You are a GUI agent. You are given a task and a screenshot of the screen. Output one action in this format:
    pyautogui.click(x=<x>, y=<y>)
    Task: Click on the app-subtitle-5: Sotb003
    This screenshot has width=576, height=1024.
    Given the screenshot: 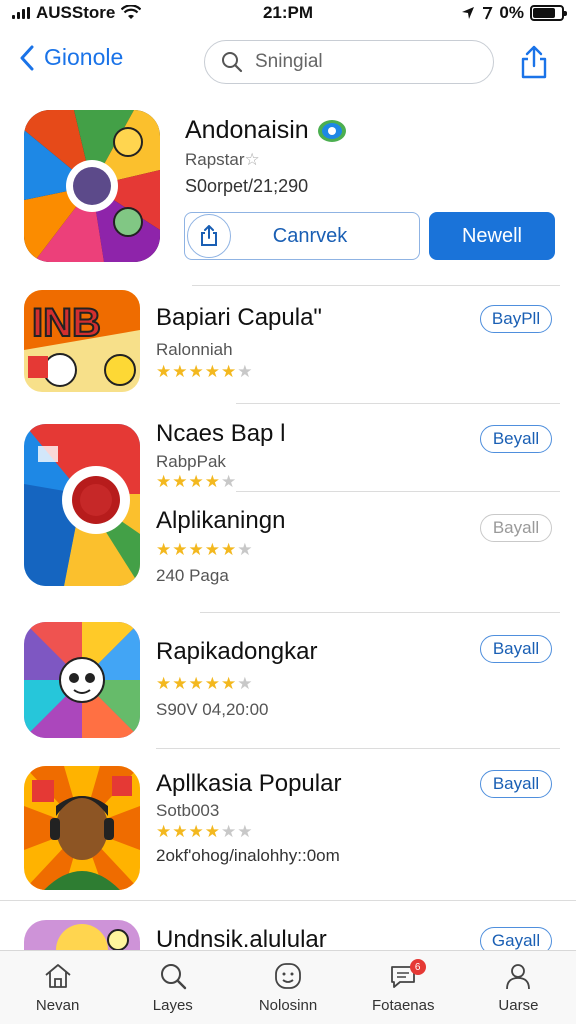 What is the action you would take?
    pyautogui.click(x=188, y=810)
    